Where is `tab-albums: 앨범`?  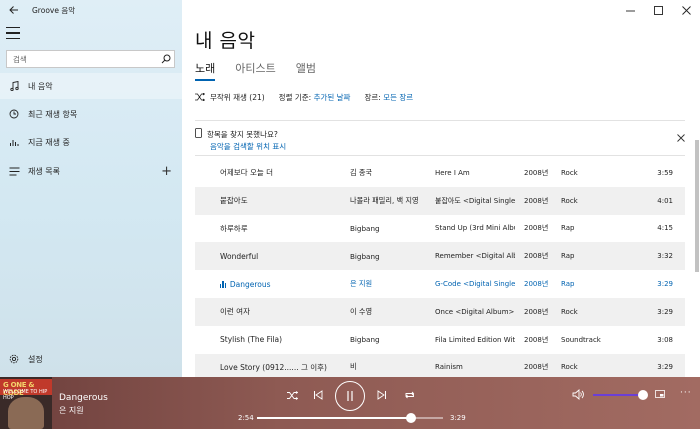 tab-albums: 앨범 is located at coordinates (306, 70).